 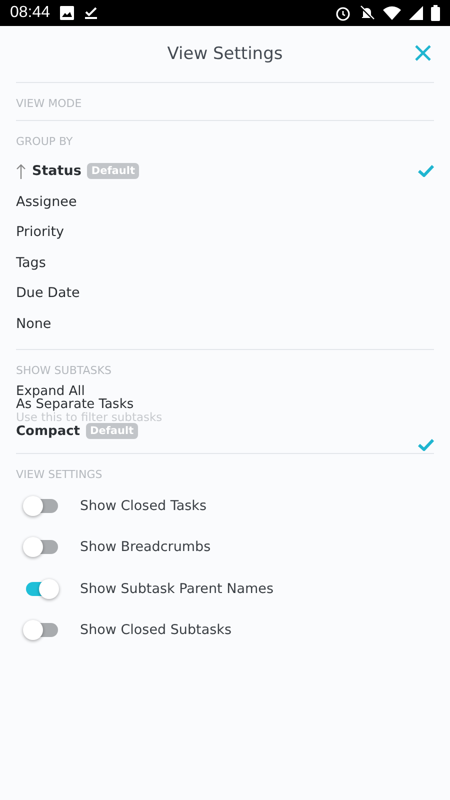 What do you see at coordinates (225, 232) in the screenshot?
I see `group-option: Priority` at bounding box center [225, 232].